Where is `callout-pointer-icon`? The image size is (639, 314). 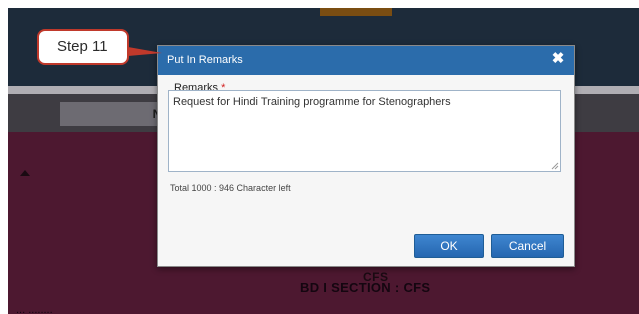 callout-pointer-icon is located at coordinates (145, 51).